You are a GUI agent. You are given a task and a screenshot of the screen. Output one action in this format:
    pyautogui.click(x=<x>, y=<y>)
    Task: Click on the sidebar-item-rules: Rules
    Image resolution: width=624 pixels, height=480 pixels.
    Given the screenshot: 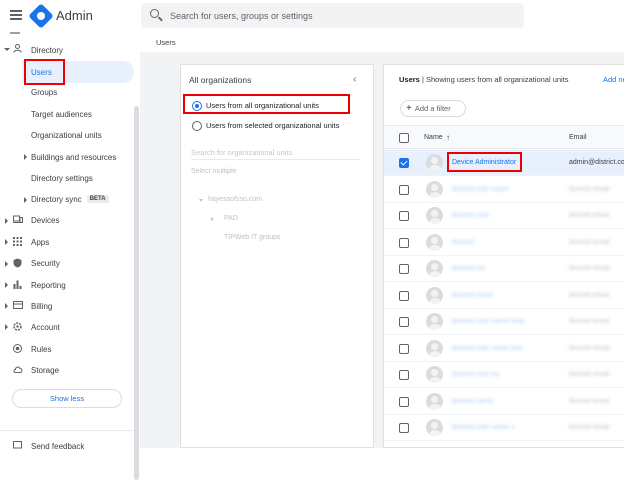 What is the action you would take?
    pyautogui.click(x=41, y=349)
    